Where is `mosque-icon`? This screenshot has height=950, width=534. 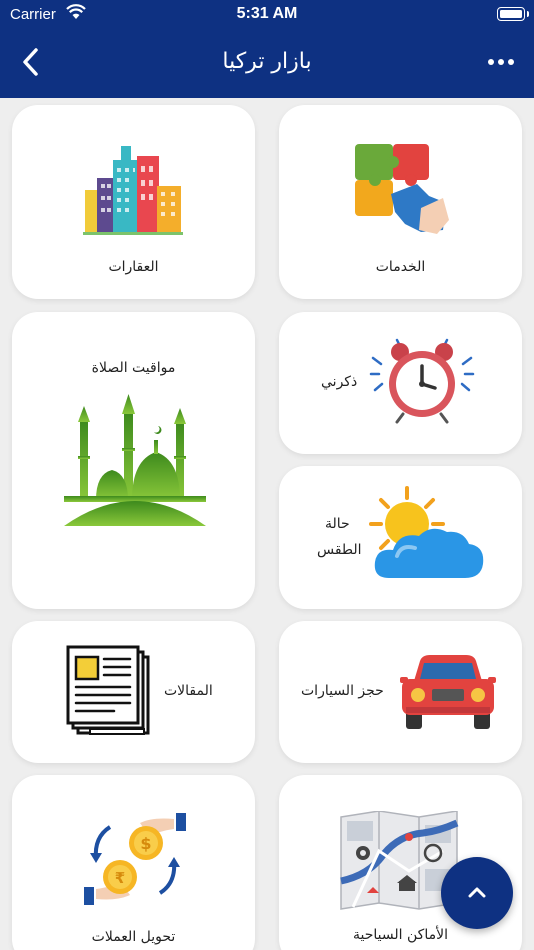 mosque-icon is located at coordinates (135, 460).